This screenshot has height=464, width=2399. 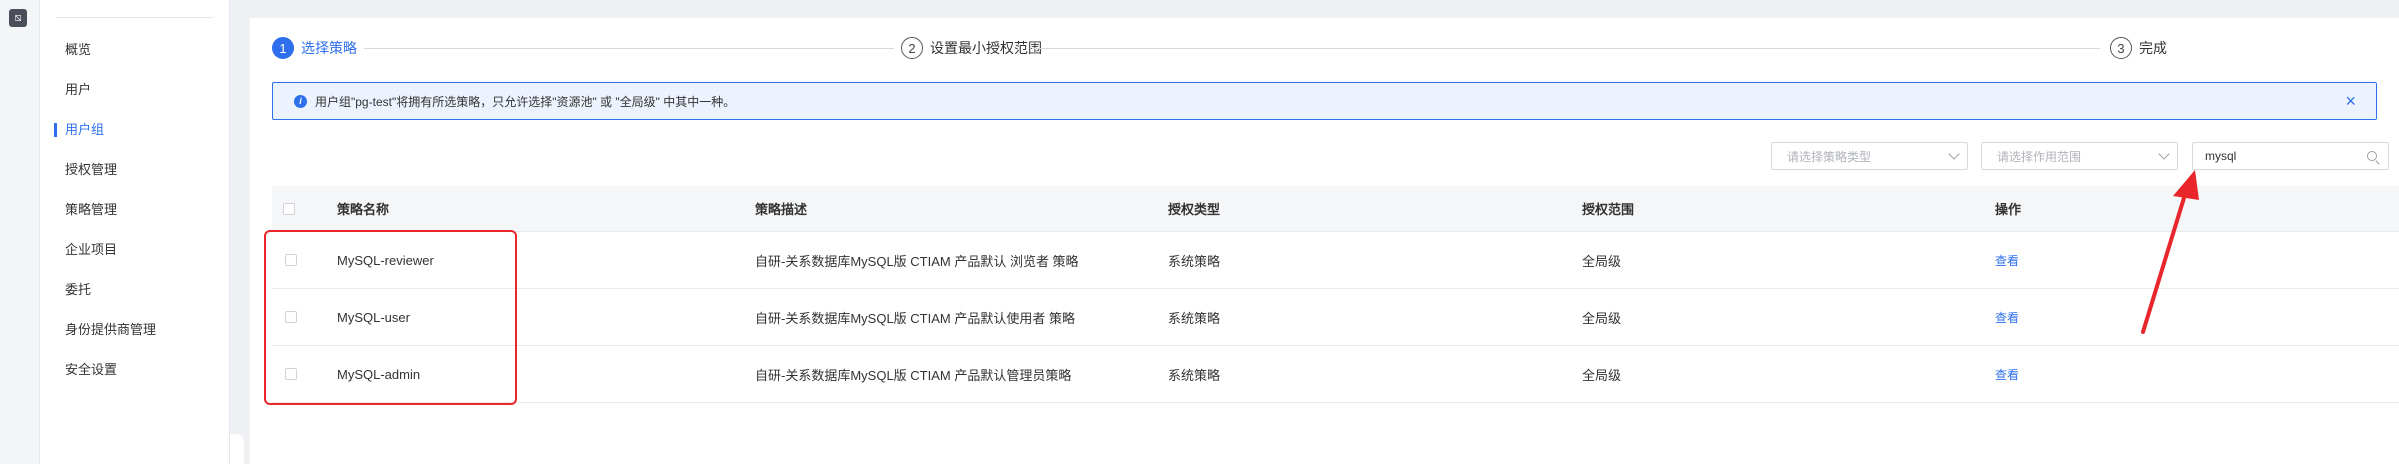 I want to click on policy-description: 自研-关系数据库MySQL版 CTIAM 产品默认使用者 策略, so click(x=915, y=318).